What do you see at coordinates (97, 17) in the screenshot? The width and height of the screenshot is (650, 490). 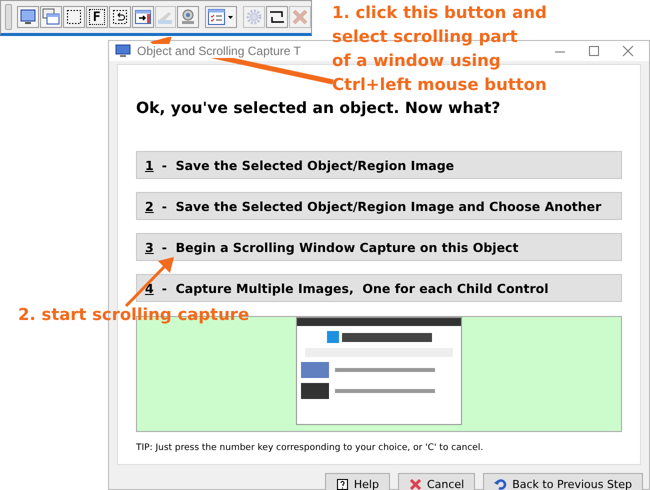 I see `fixed-region-button: F` at bounding box center [97, 17].